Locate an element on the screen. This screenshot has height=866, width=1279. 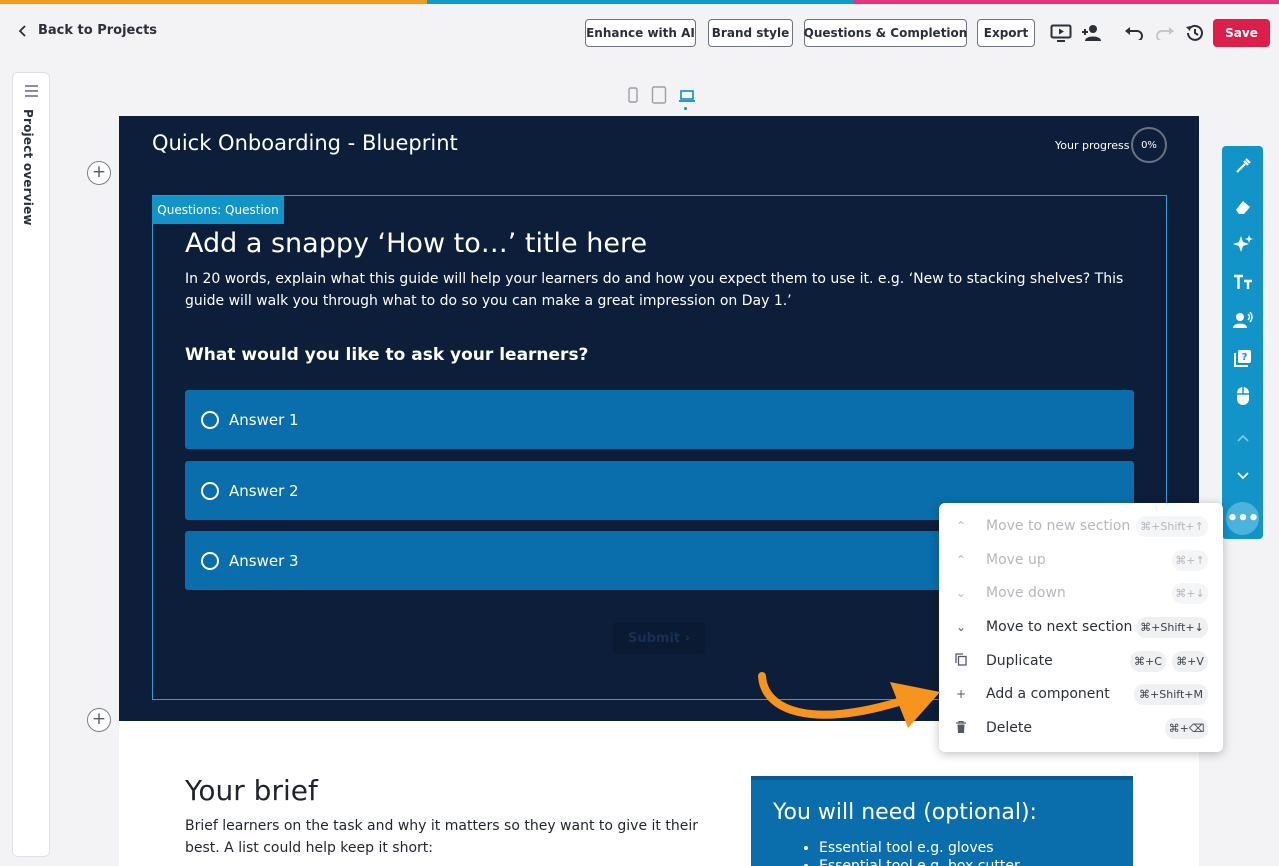
double-chevron-down-icon: ⌄ is located at coordinates (961, 627).